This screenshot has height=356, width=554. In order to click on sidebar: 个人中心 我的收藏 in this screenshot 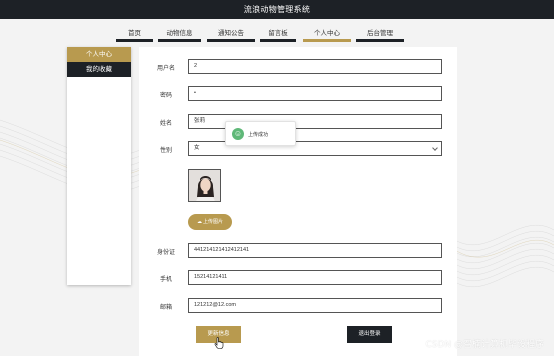, I will do `click(99, 166)`.